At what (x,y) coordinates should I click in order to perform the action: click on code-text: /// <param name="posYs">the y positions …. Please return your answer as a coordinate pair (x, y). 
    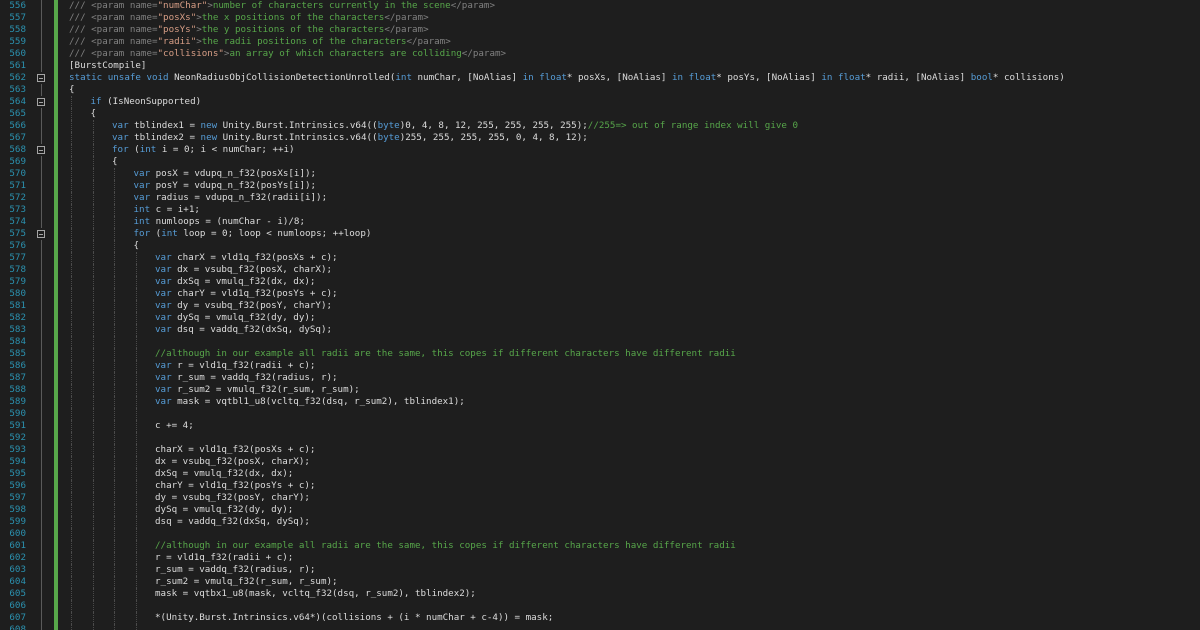
    Looking at the image, I should click on (249, 30).